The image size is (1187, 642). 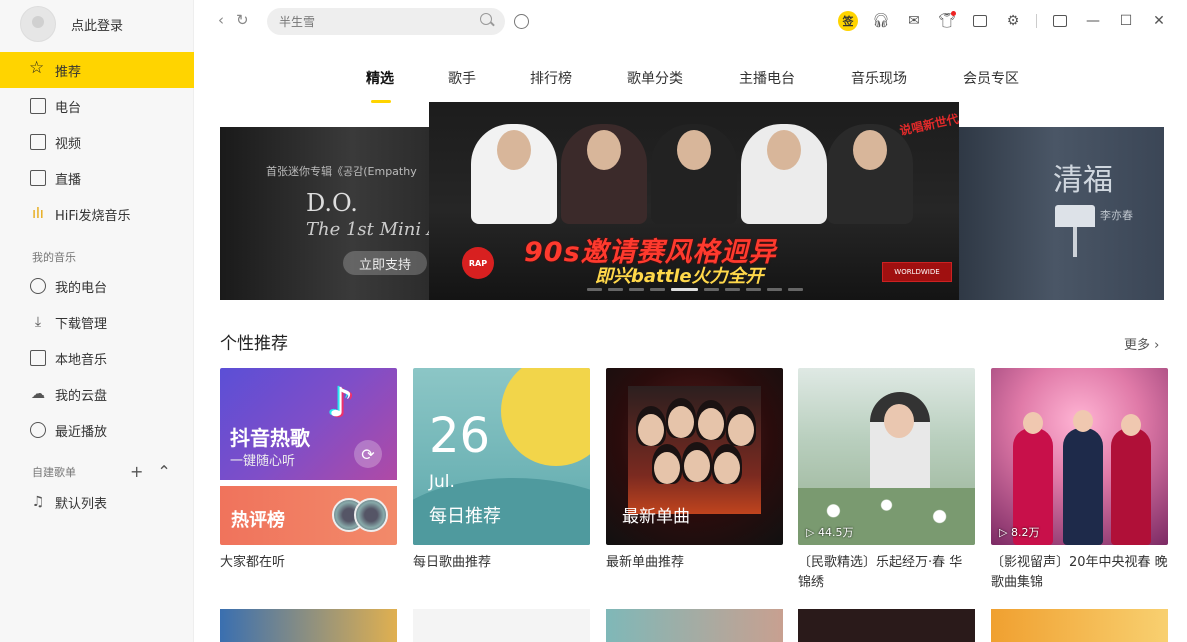 I want to click on tiktok-note-icon: ♪, so click(x=341, y=403).